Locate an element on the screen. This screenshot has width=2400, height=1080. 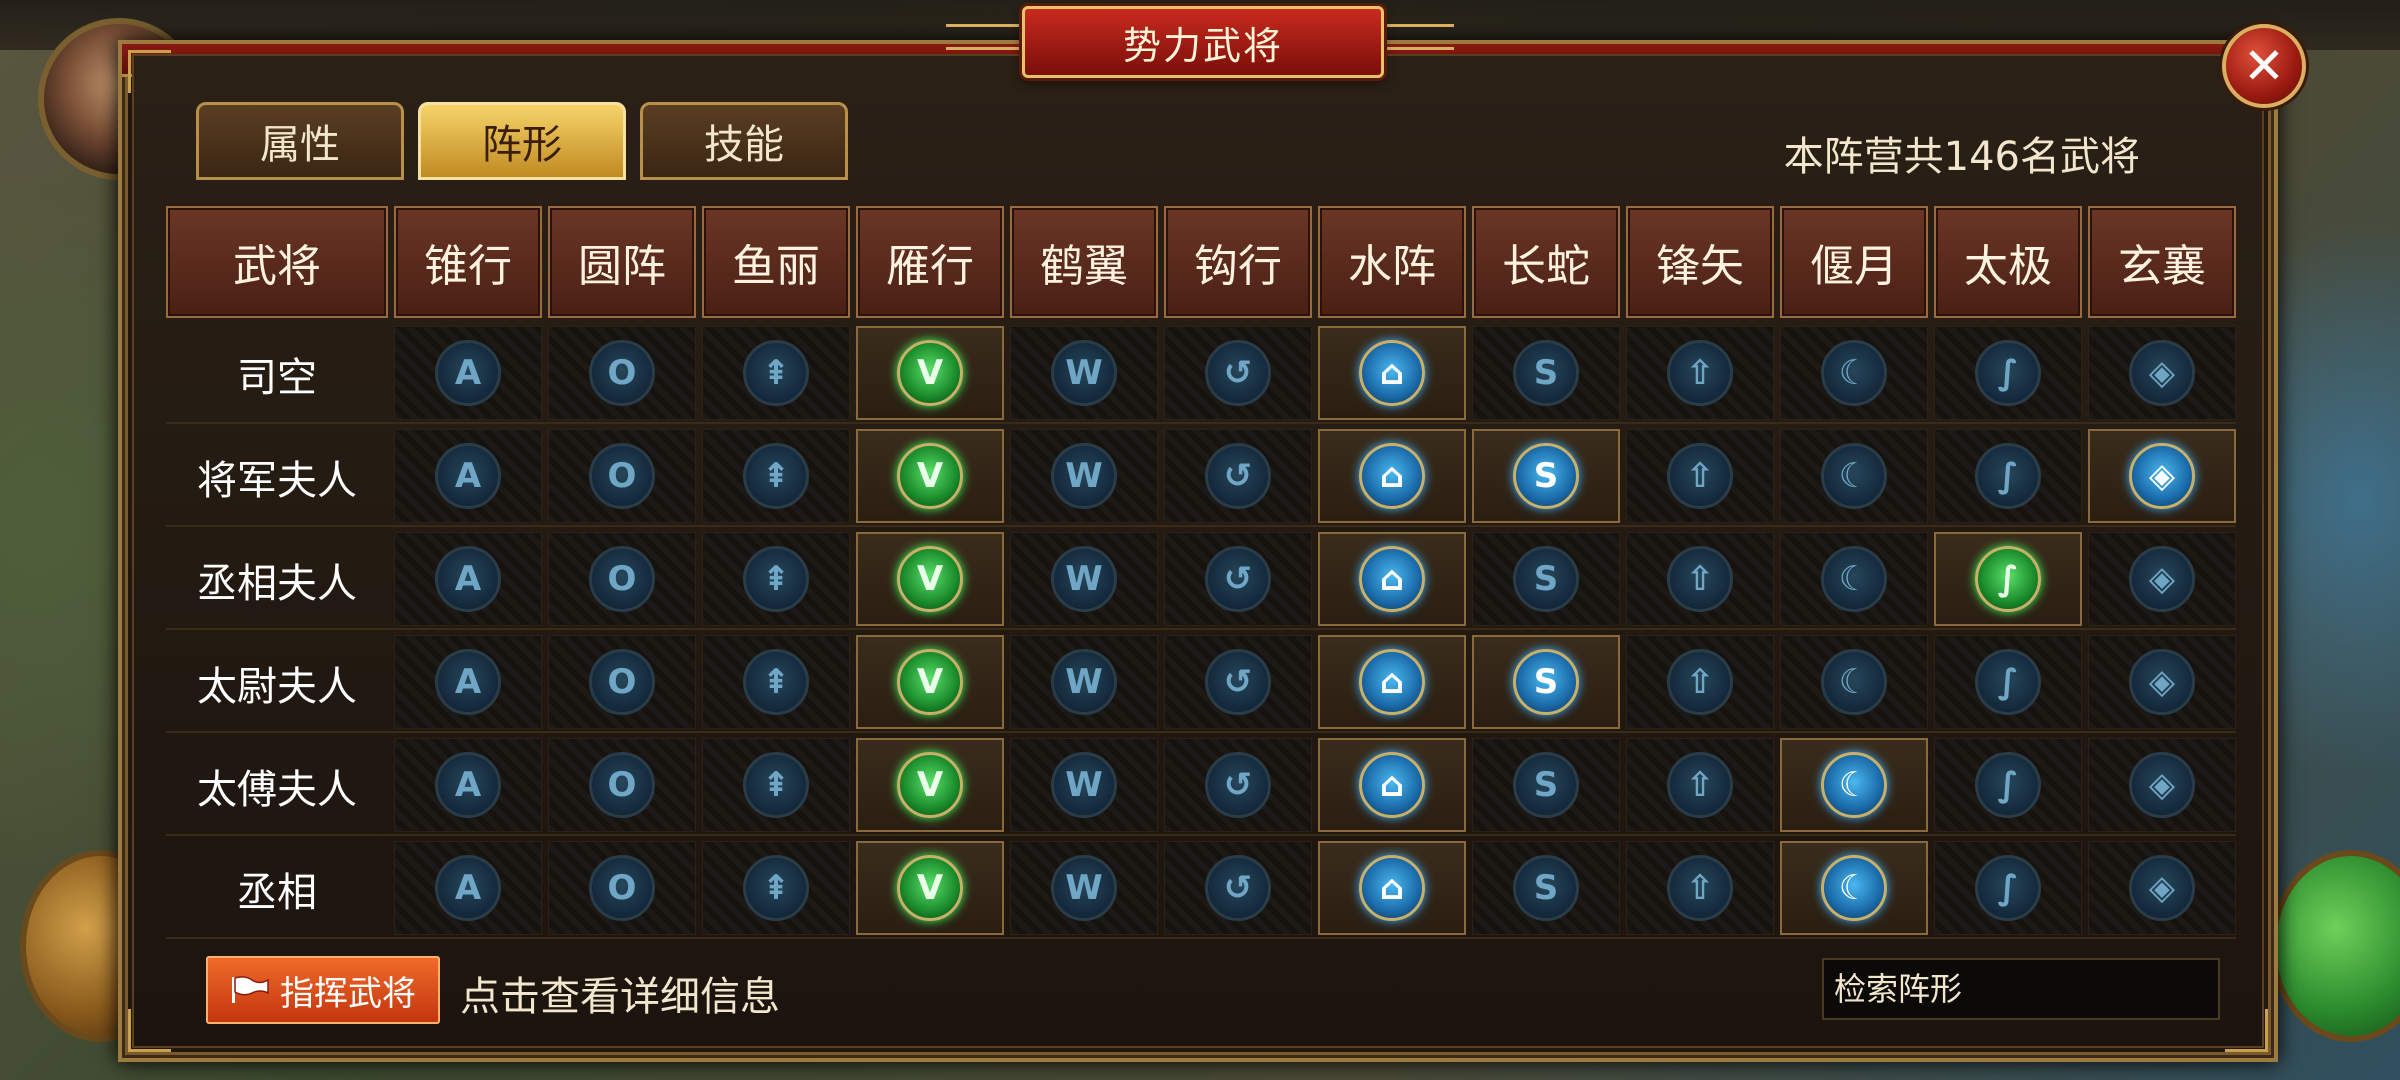
general-row: 司空 A O ⇞ V W ↺ ⌂ S ⇧ ☾ ∫ ◈ is located at coordinates (1201, 375).